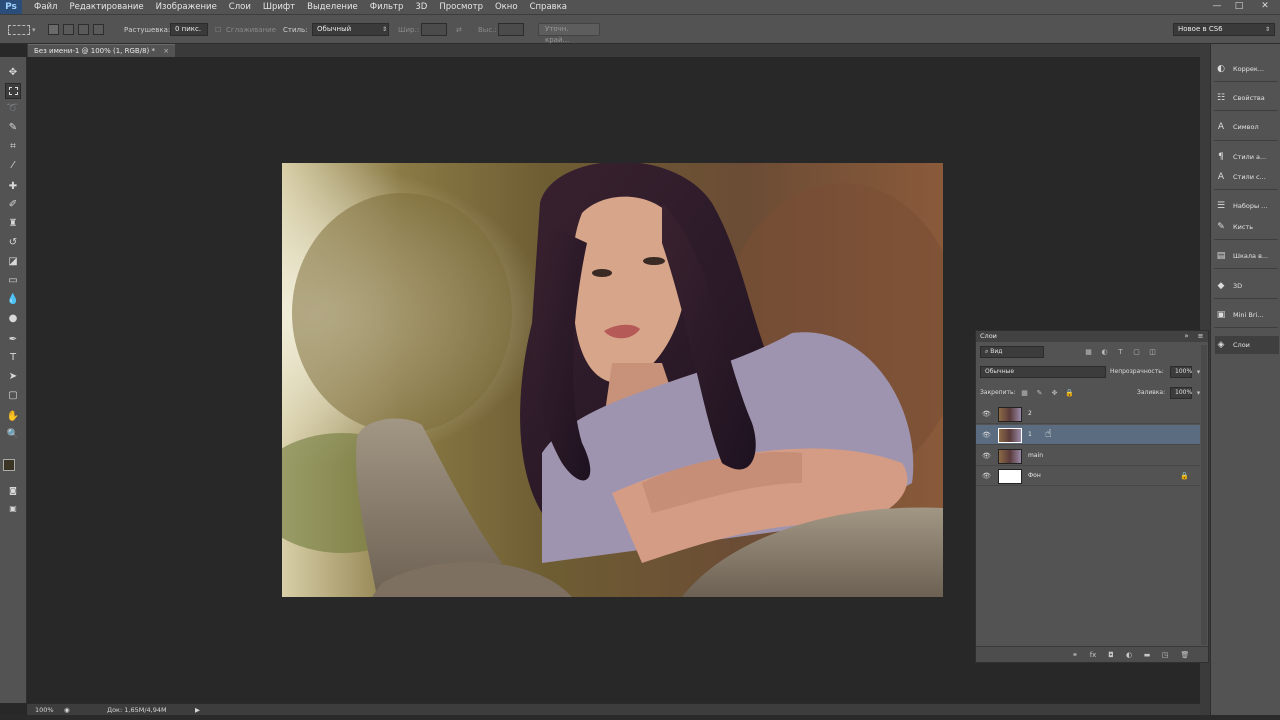  What do you see at coordinates (13, 377) in the screenshot?
I see `path-selection-tool-icon: ➤` at bounding box center [13, 377].